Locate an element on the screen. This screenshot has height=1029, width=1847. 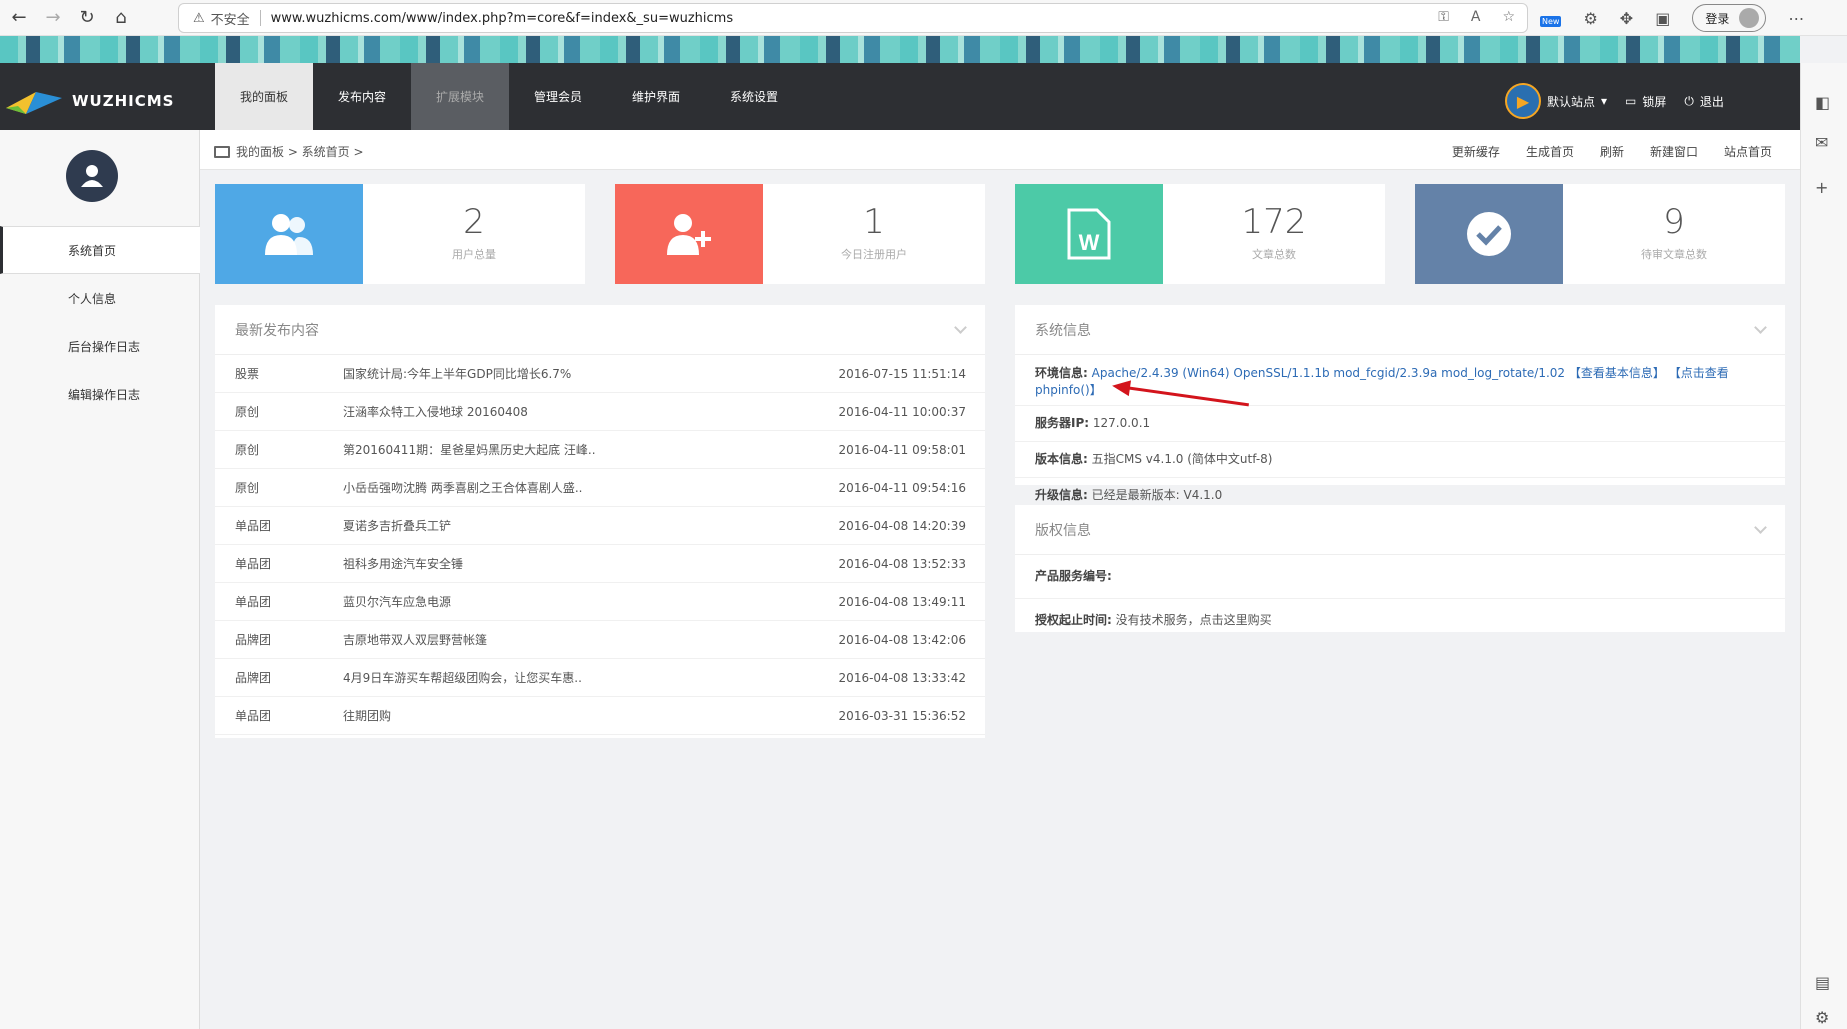
sidebar: 系统首页 个人信息 后台操作日志 编辑操作日志 is located at coordinates (100, 579).